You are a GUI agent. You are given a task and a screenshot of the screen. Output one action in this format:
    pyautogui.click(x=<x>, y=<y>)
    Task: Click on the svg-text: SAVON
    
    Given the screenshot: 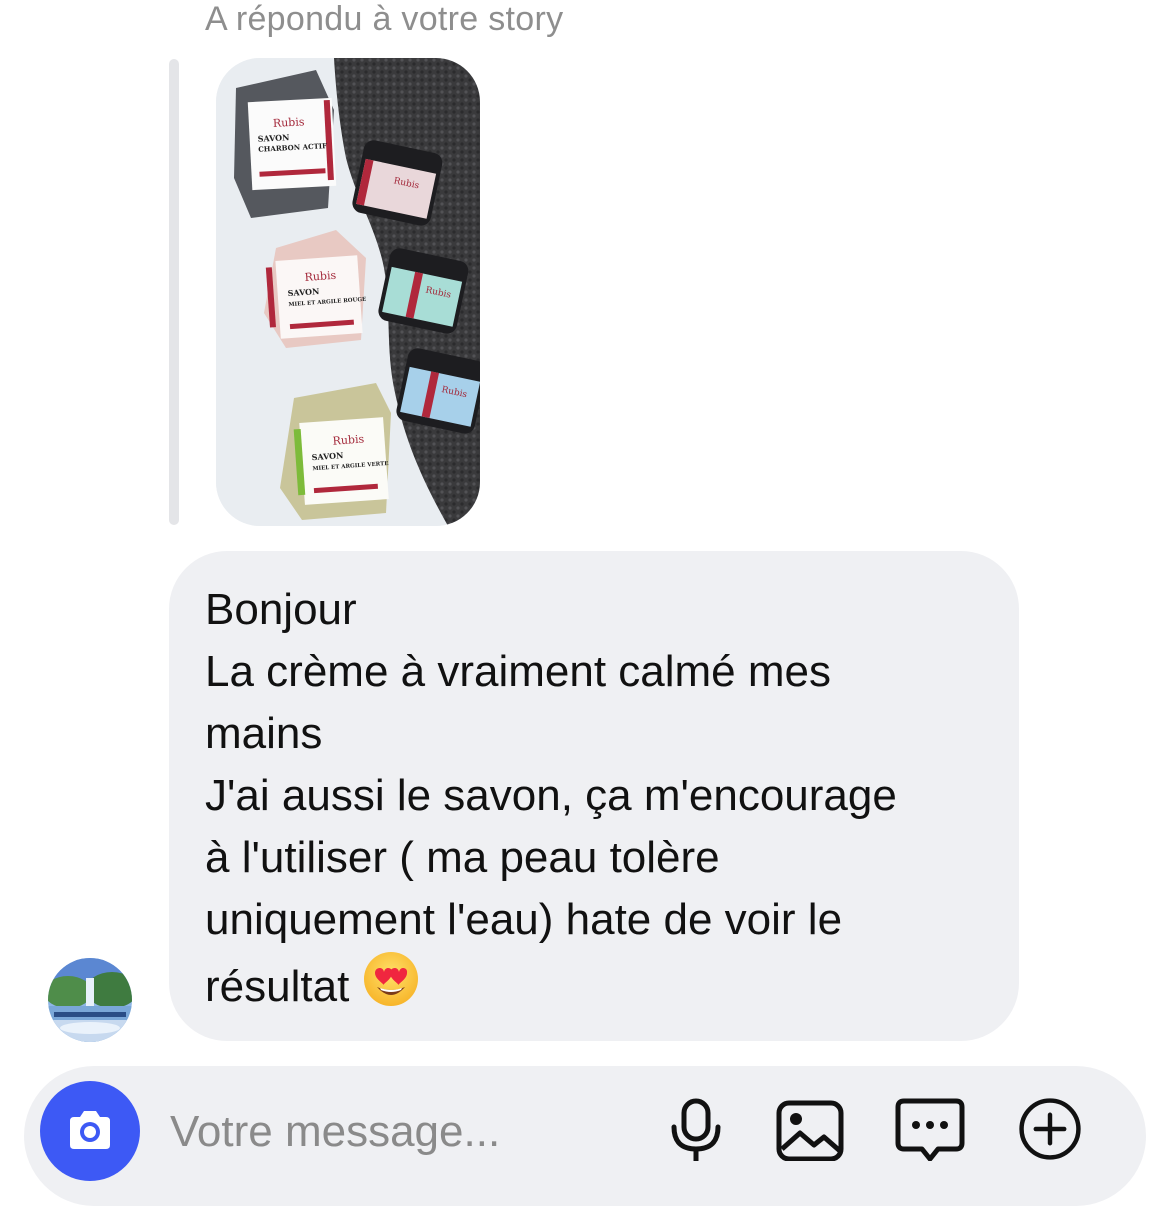 What is the action you would take?
    pyautogui.click(x=273, y=138)
    